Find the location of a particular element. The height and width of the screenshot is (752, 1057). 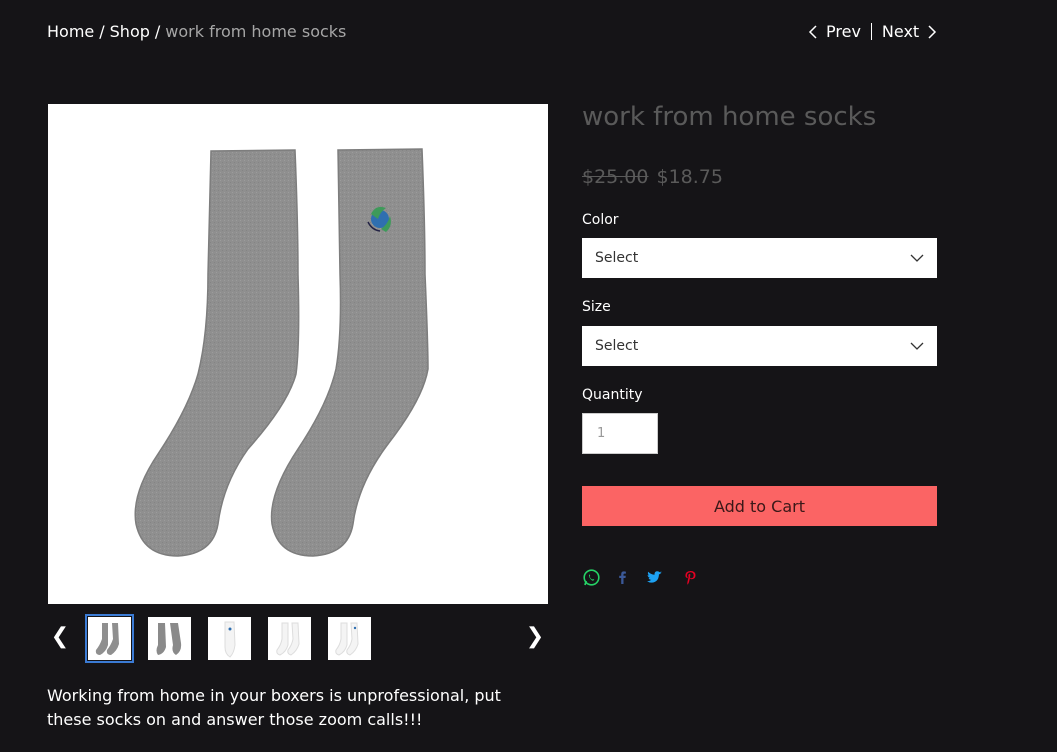

pager-divider is located at coordinates (871, 31).